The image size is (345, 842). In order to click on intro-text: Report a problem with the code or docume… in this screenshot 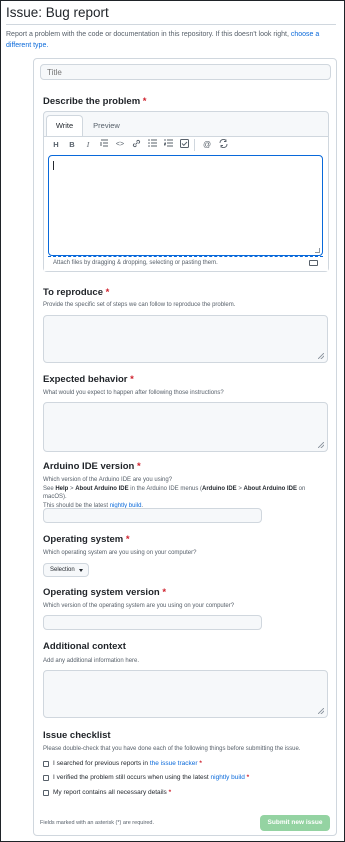, I will do `click(166, 40)`.